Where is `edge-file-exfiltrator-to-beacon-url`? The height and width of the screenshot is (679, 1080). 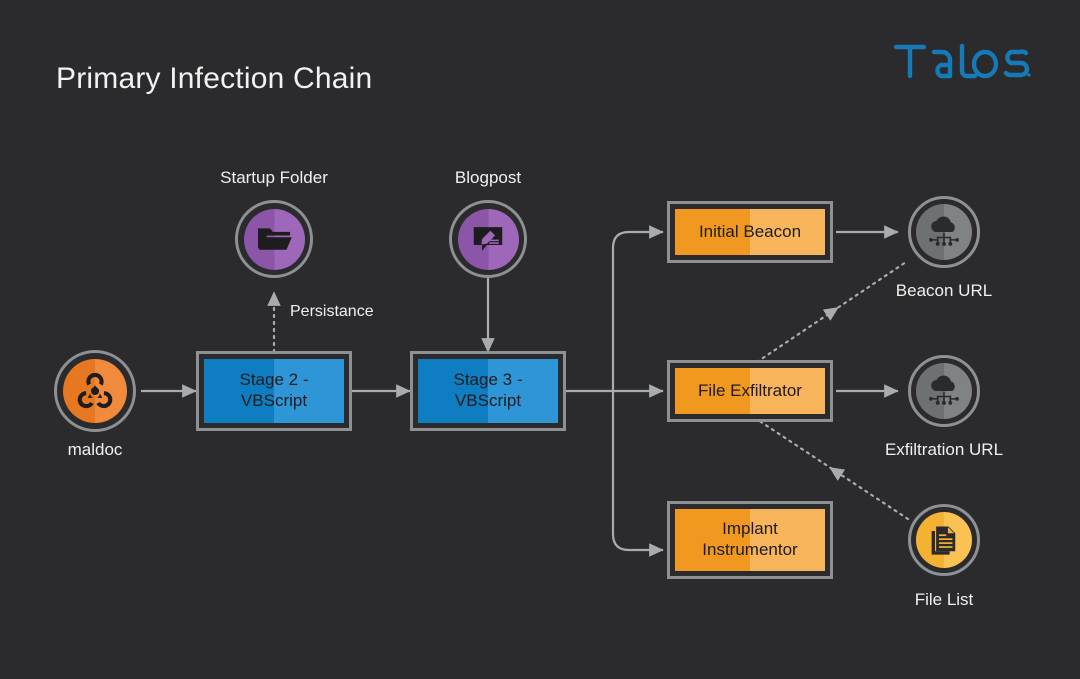
edge-file-exfiltrator-to-beacon-url is located at coordinates (831, 312).